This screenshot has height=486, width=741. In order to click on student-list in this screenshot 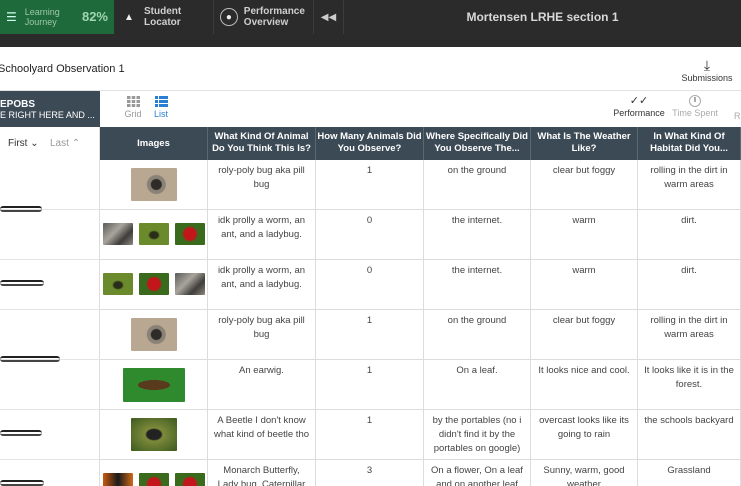, I will do `click(50, 323)`.